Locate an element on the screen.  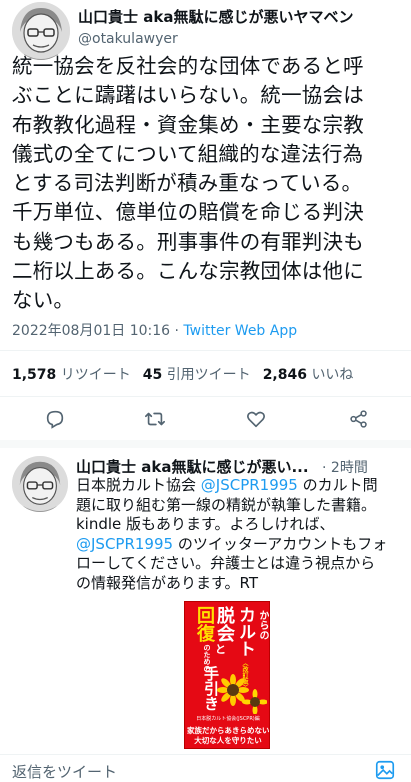
reply-line: @JSCPR1995 のツイッターアカウントもフォ is located at coordinates (241, 545).